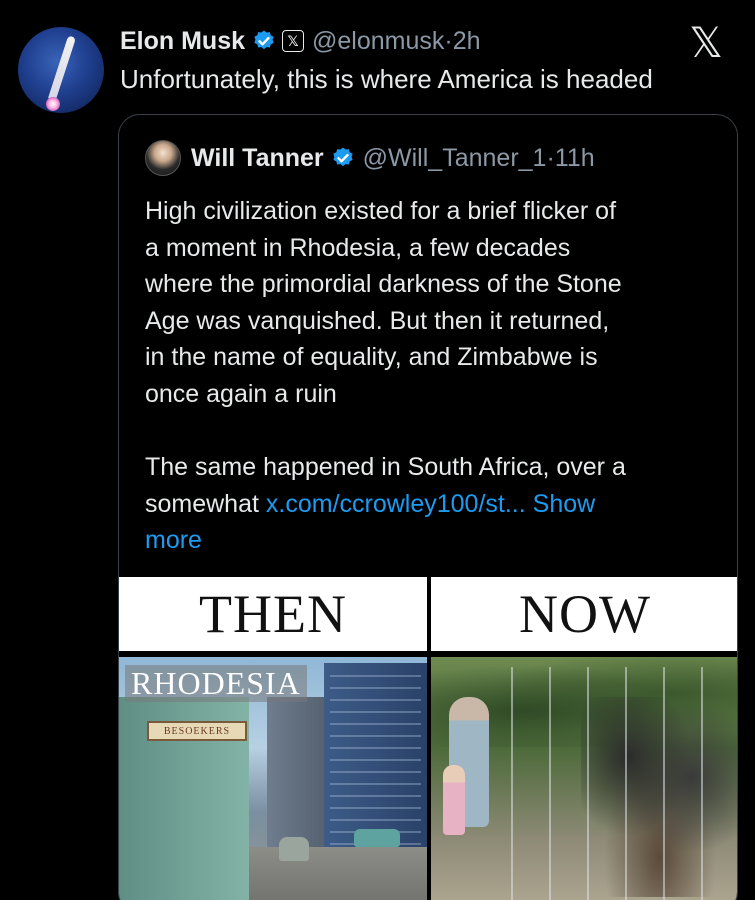 The height and width of the screenshot is (900, 755). What do you see at coordinates (454, 800) in the screenshot?
I see `child-figure` at bounding box center [454, 800].